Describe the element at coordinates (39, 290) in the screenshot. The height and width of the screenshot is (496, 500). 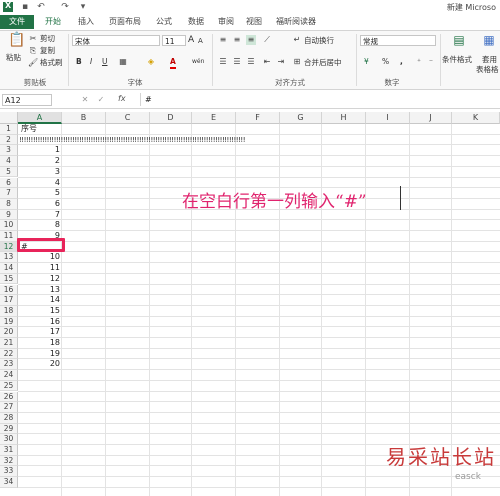
I see `cell-value: 13` at that location.